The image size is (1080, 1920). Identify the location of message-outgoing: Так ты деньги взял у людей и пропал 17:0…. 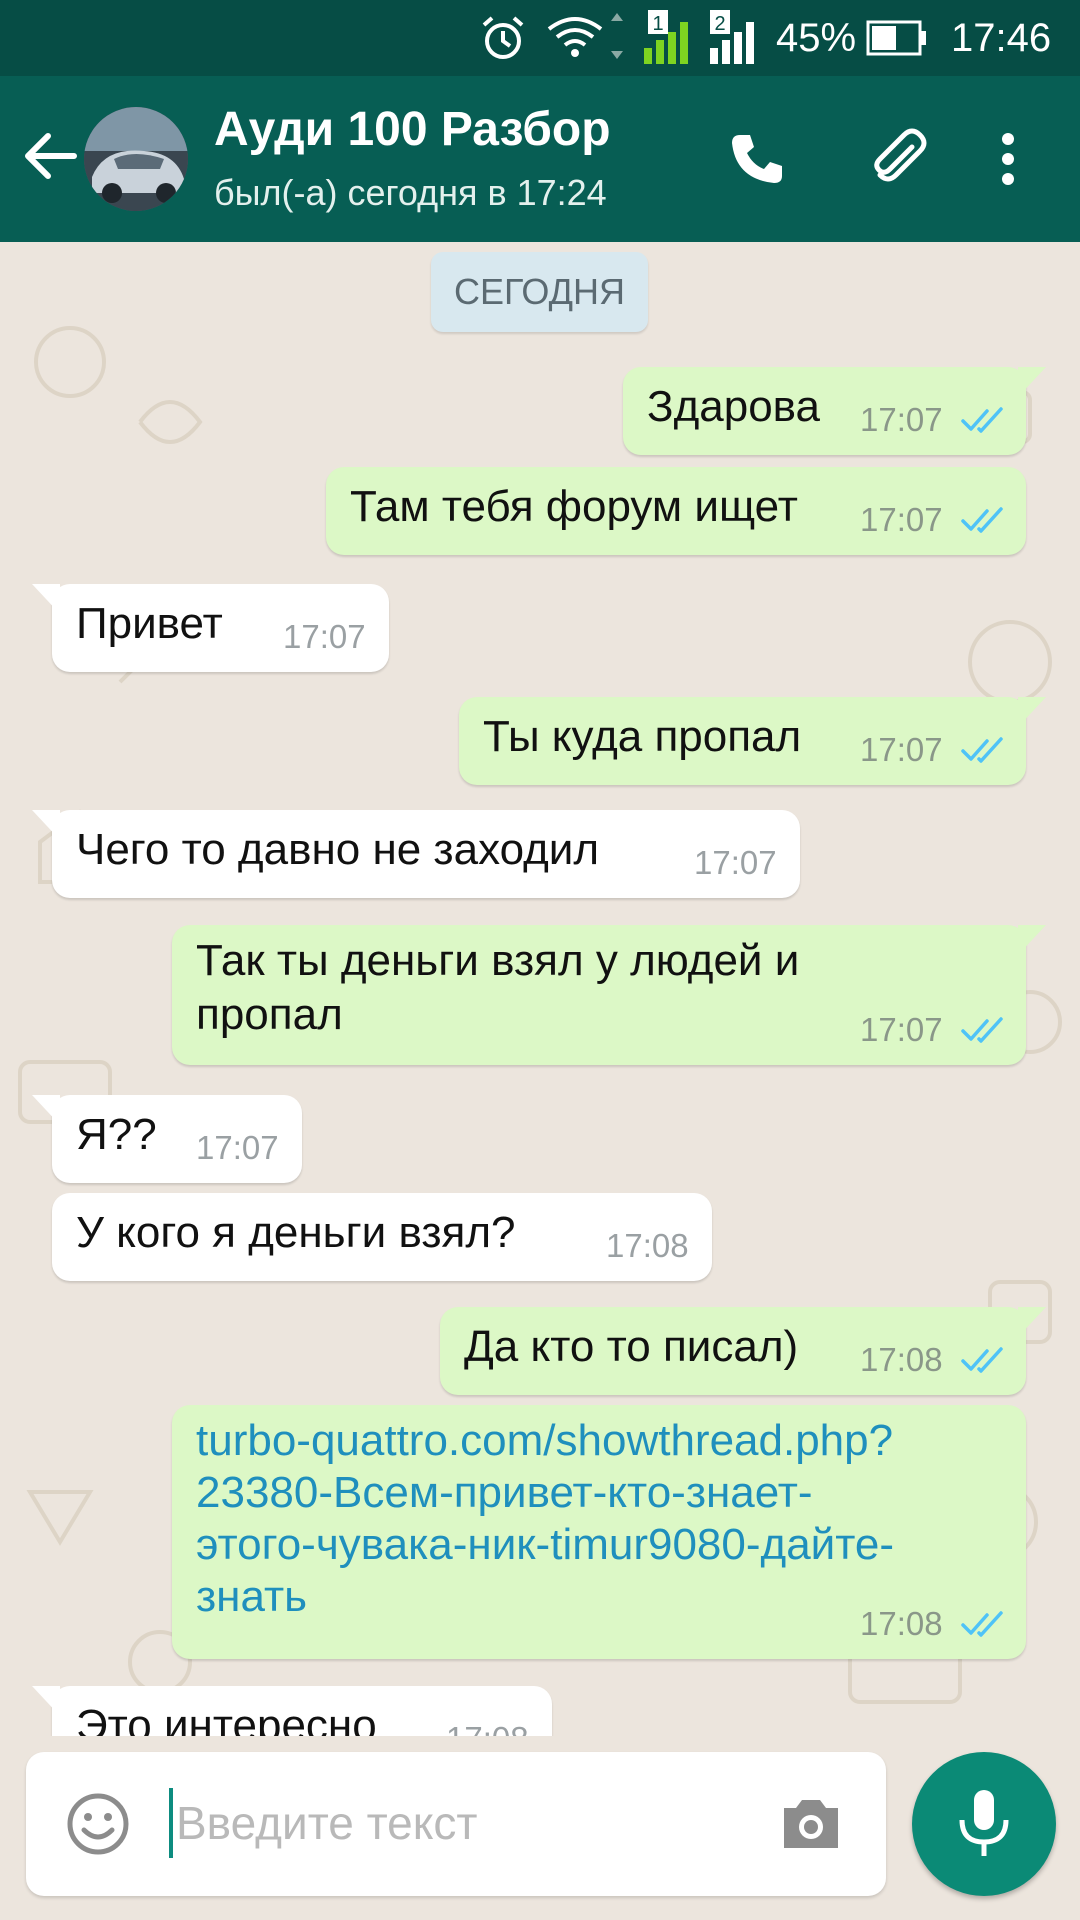
(609, 995).